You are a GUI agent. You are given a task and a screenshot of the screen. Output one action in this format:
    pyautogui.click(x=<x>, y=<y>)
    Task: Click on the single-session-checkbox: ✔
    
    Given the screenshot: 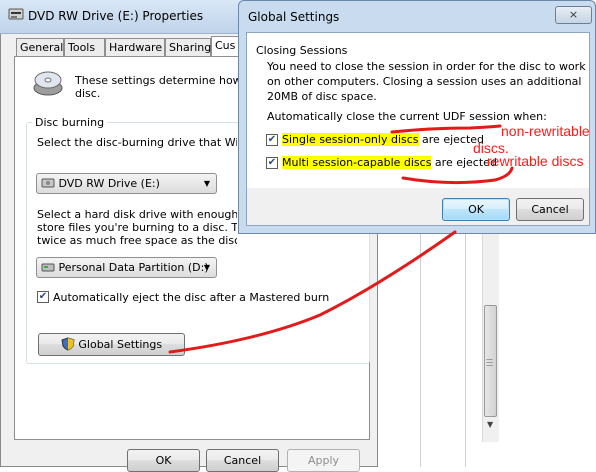 What is the action you would take?
    pyautogui.click(x=272, y=140)
    